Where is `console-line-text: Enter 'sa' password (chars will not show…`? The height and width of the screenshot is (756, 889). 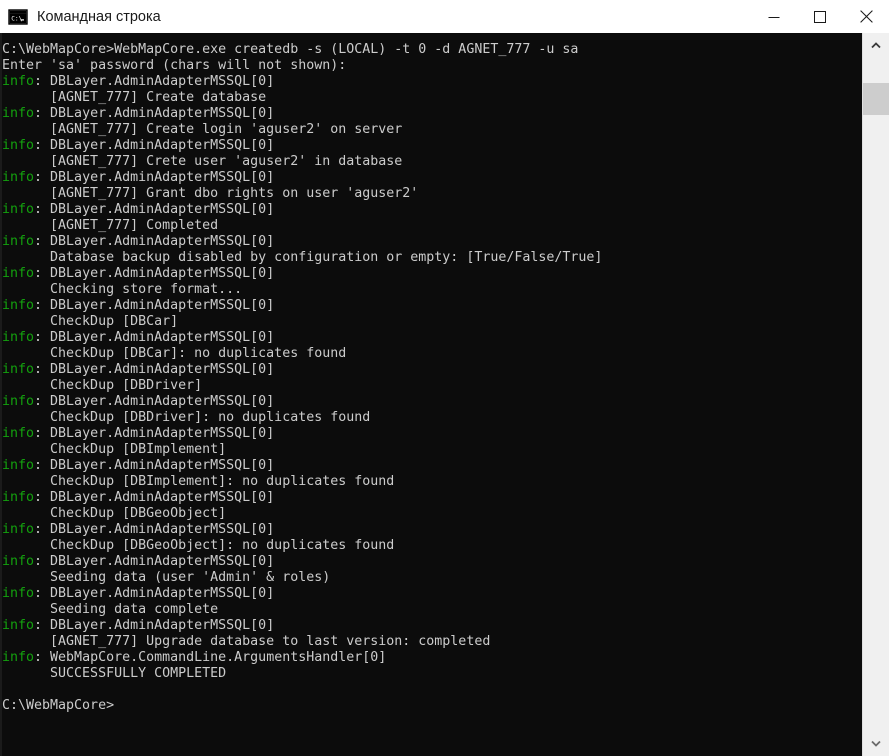 console-line-text: Enter 'sa' password (chars will not show… is located at coordinates (174, 65).